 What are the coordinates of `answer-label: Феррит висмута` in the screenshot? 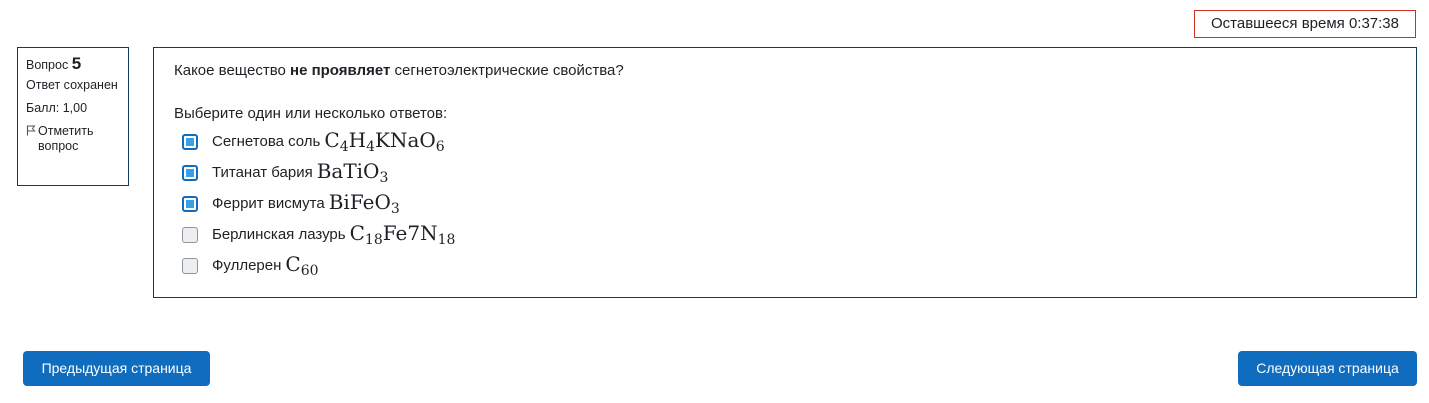 It's located at (268, 203).